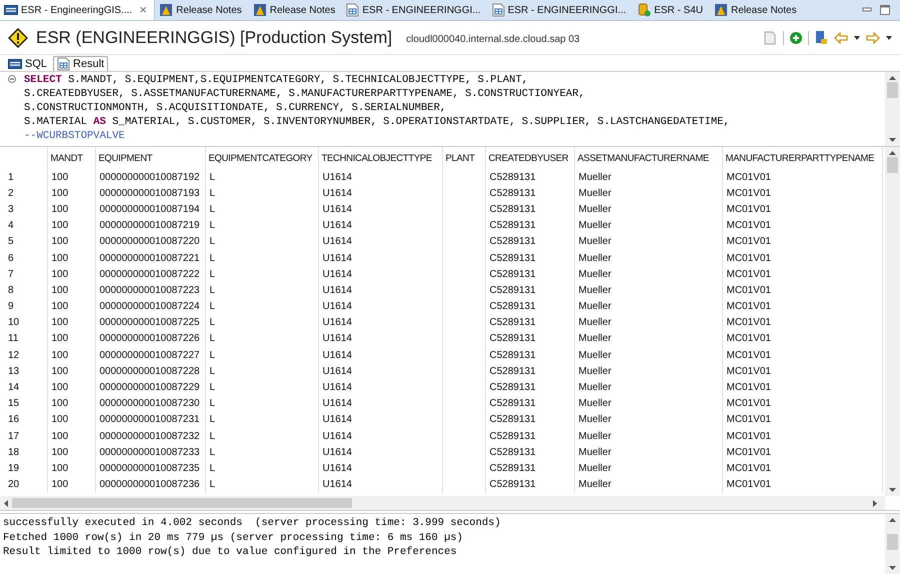 Image resolution: width=900 pixels, height=574 pixels. Describe the element at coordinates (75, 136) in the screenshot. I see `code-line: --WCURBSTOPVALVE` at that location.